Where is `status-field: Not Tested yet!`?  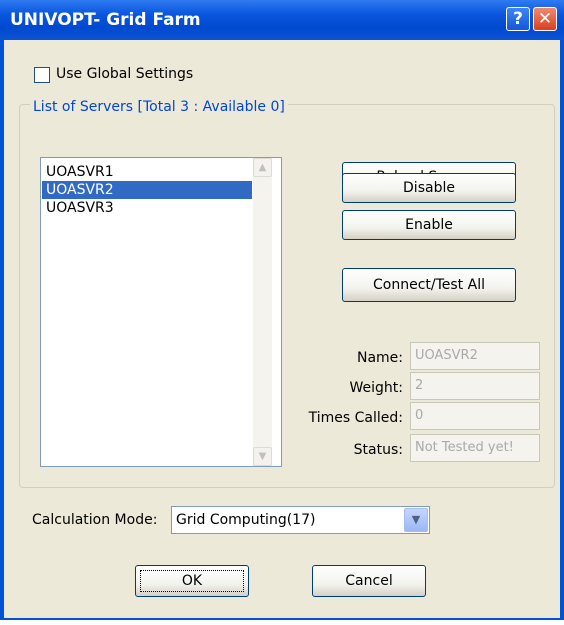
status-field: Not Tested yet! is located at coordinates (475, 448).